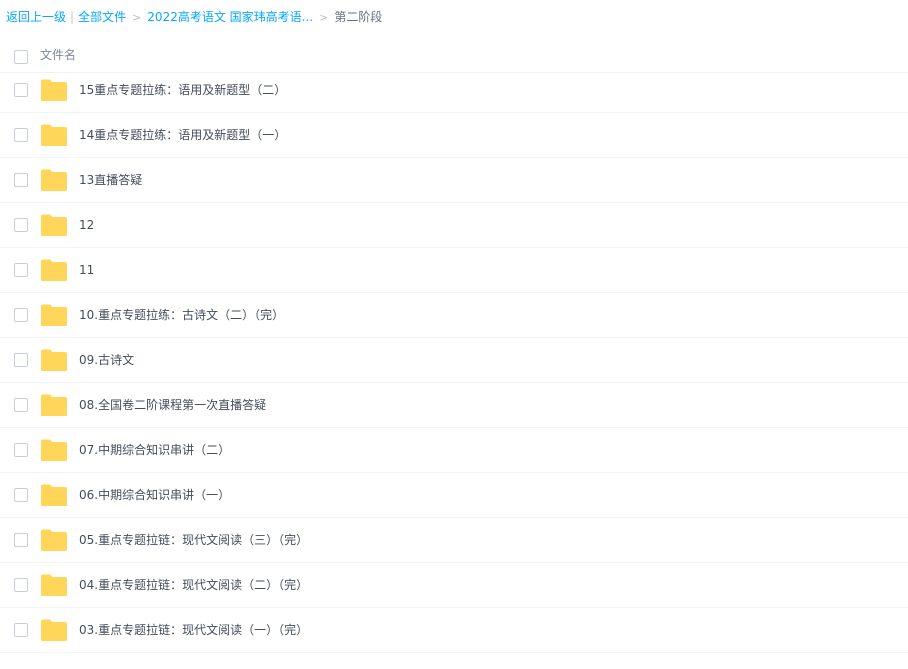 The height and width of the screenshot is (669, 908). I want to click on column-header-filename: 文件名, so click(58, 55).